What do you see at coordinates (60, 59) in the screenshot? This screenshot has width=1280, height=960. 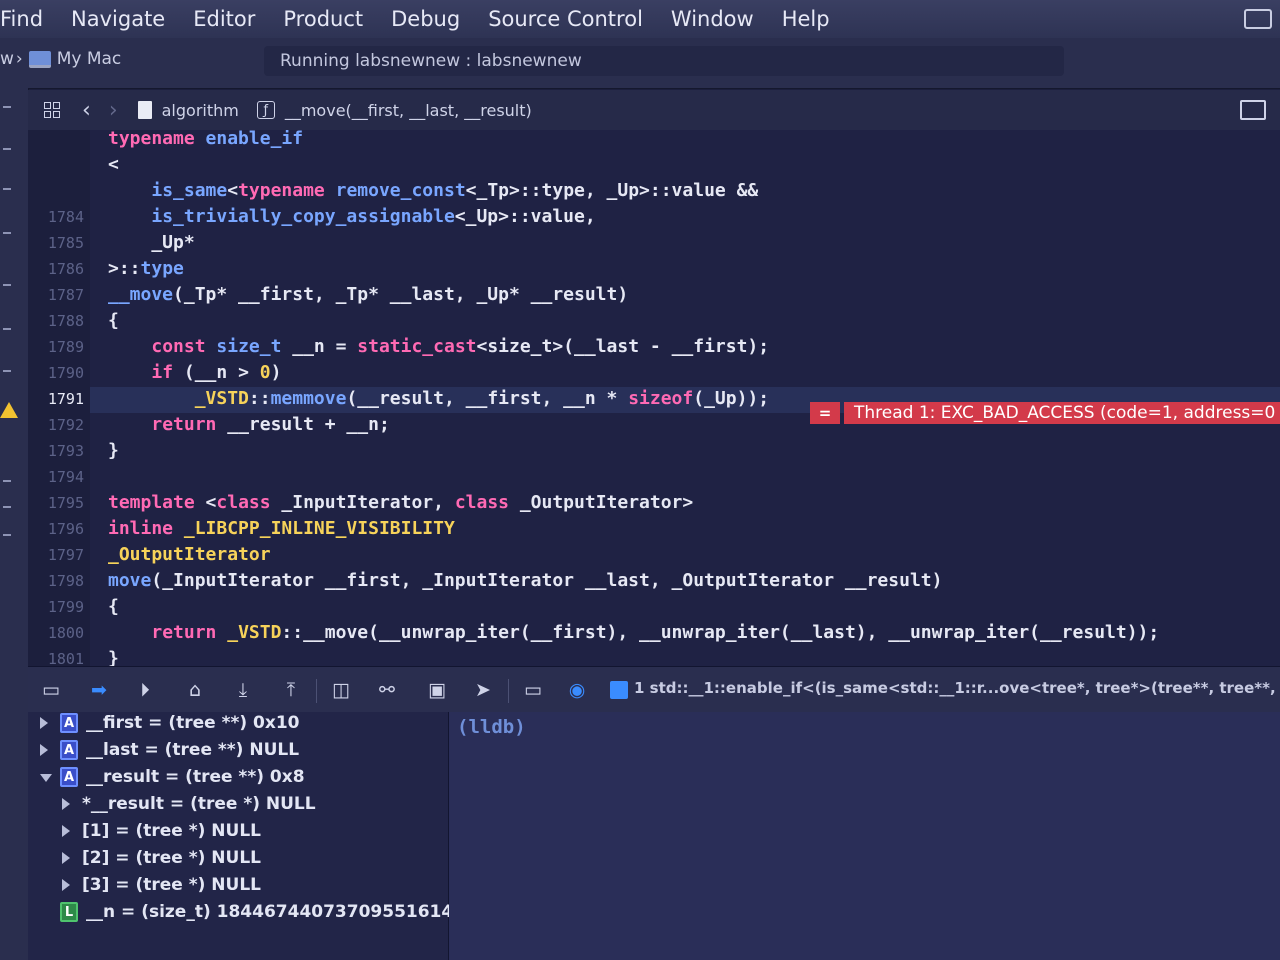 I see `scheme-selector: w › My Mac` at bounding box center [60, 59].